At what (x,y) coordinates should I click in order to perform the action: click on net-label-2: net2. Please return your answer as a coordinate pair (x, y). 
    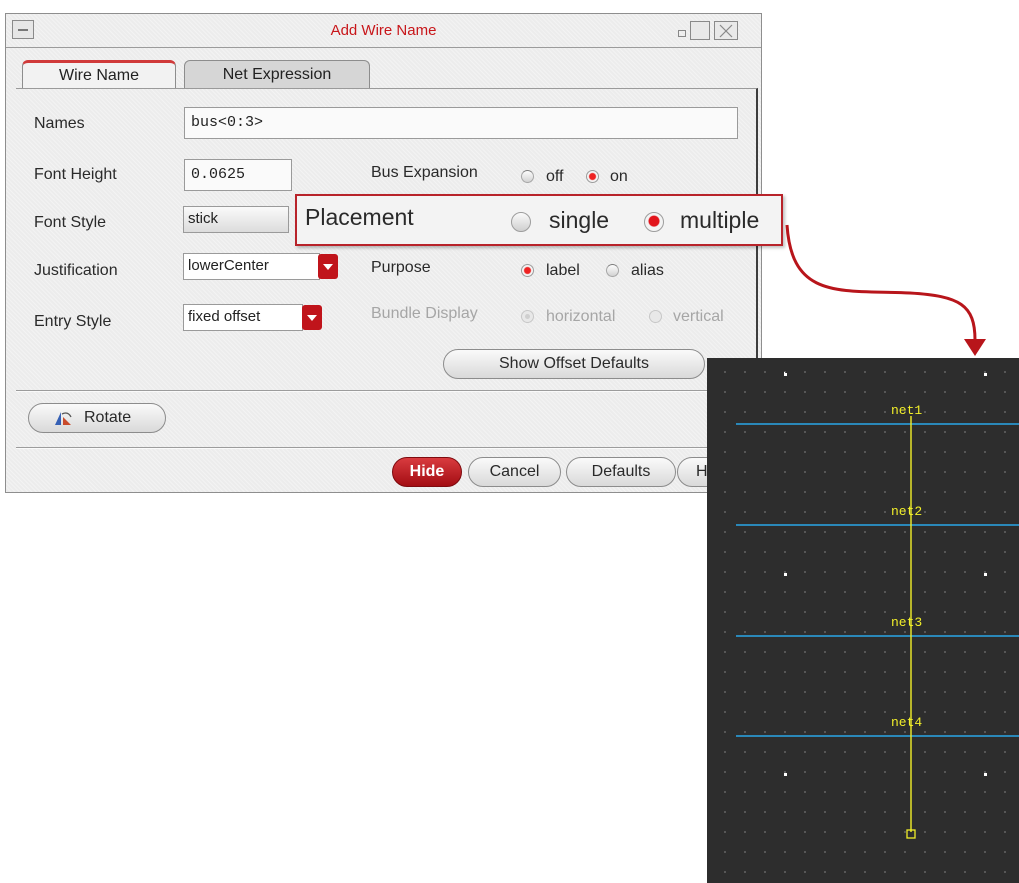
    Looking at the image, I should click on (906, 511).